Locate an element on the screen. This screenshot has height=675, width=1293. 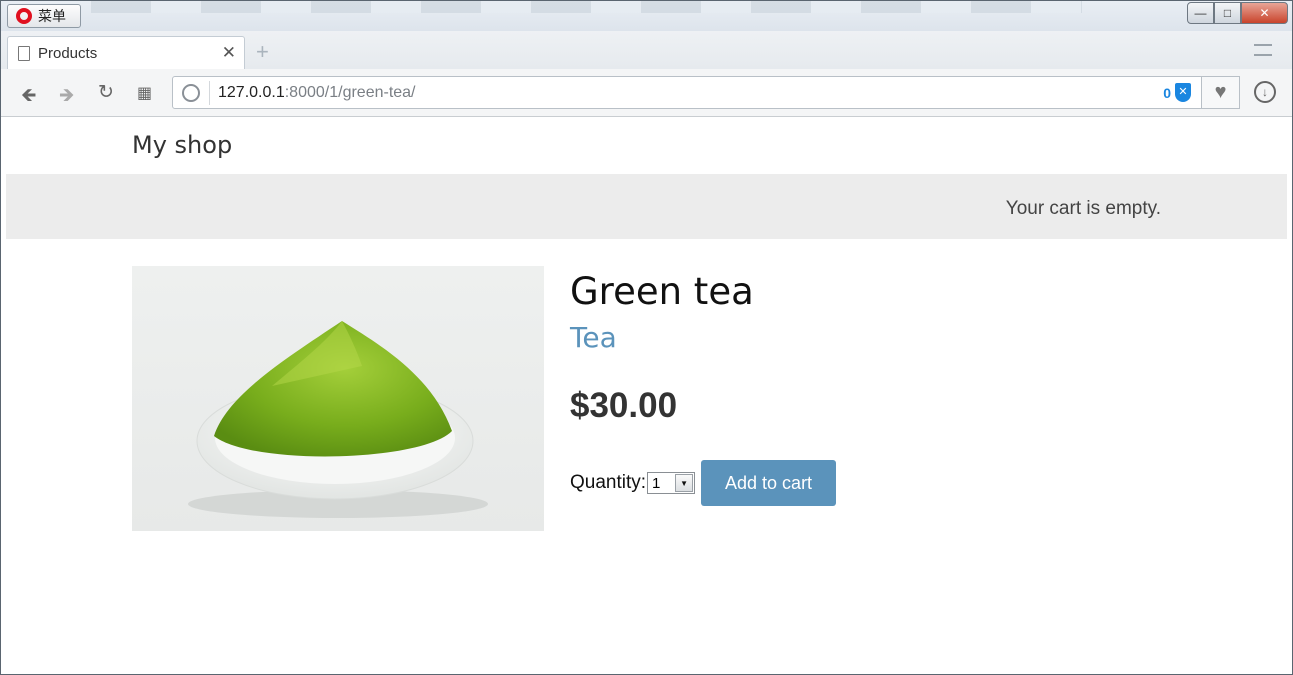
window-controls: — □ ✕ is located at coordinates (1237, 13).